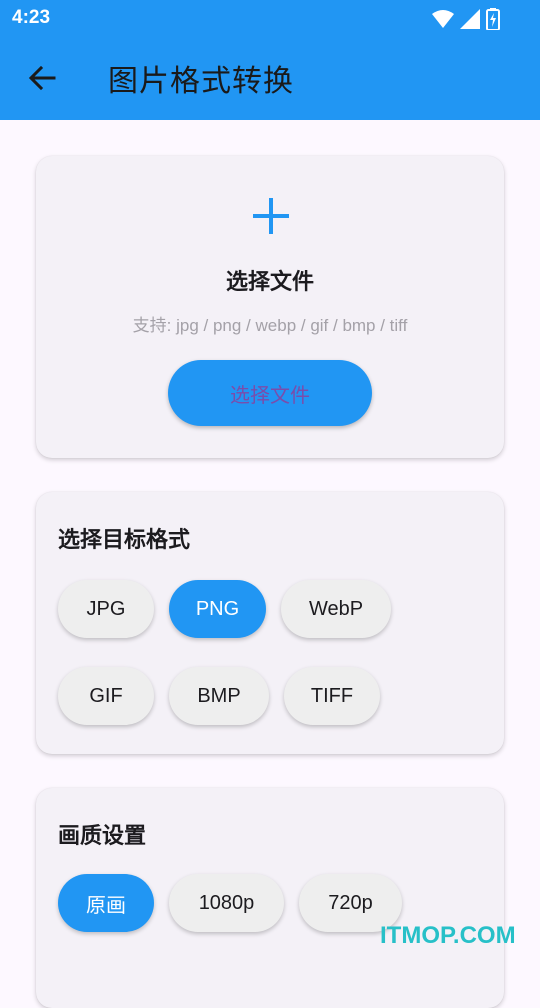  What do you see at coordinates (201, 81) in the screenshot?
I see `page-title: 图片格式转换` at bounding box center [201, 81].